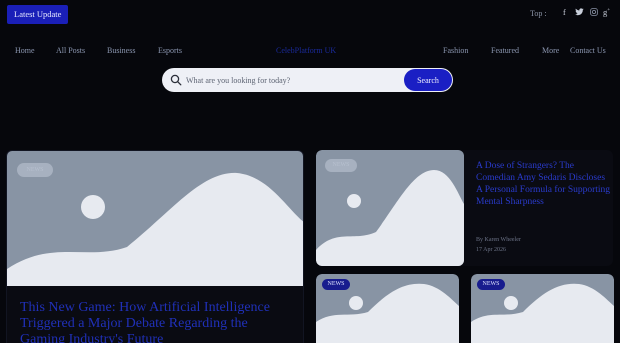  What do you see at coordinates (291, 80) in the screenshot?
I see `search-input` at bounding box center [291, 80].